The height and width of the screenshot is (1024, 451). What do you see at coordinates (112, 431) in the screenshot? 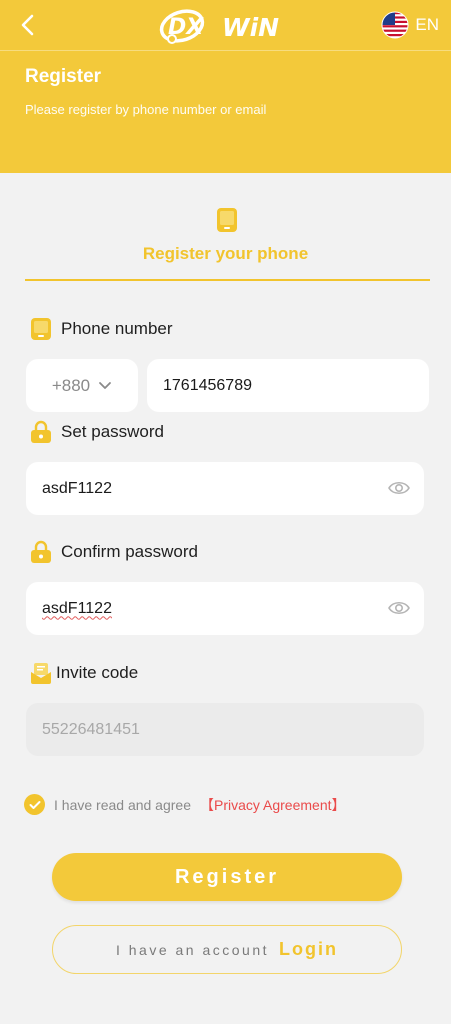
I see `password-label: Set password` at bounding box center [112, 431].